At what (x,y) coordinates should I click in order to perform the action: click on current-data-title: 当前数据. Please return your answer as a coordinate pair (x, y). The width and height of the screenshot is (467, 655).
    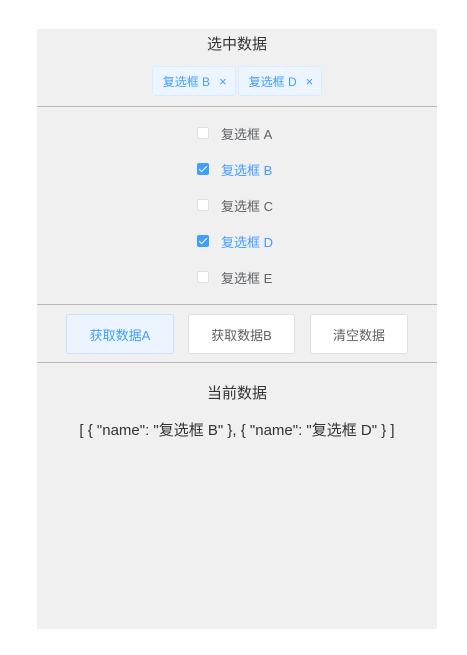
    Looking at the image, I should click on (236, 393).